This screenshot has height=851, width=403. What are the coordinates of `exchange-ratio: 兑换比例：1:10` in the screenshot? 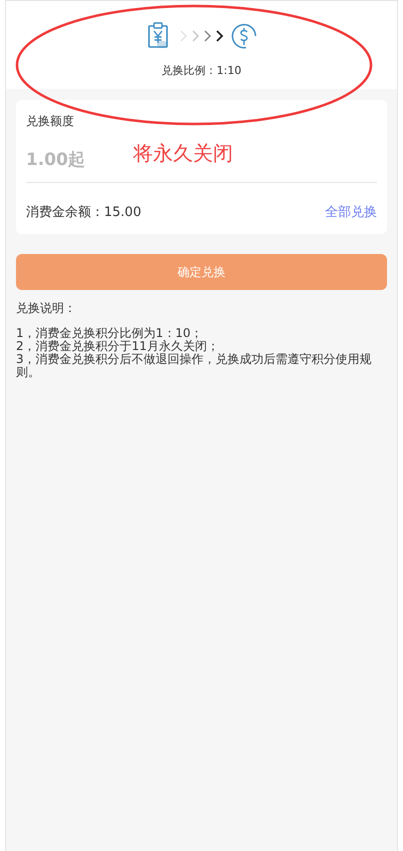 It's located at (202, 71).